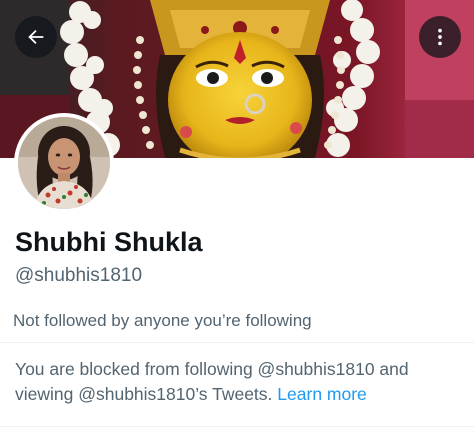 The height and width of the screenshot is (429, 474). I want to click on display-name: Shubhi Shukla, so click(109, 242).